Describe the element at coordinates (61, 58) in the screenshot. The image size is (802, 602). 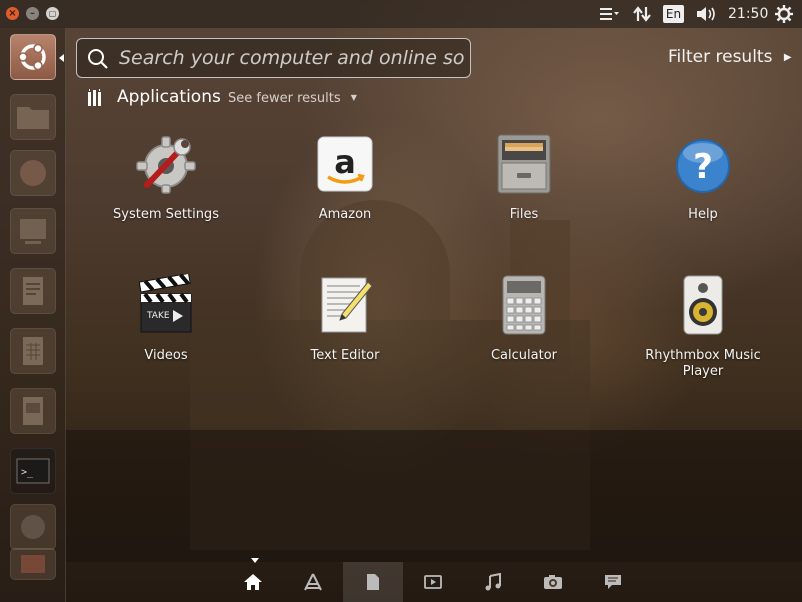
I see `active-indicator` at that location.